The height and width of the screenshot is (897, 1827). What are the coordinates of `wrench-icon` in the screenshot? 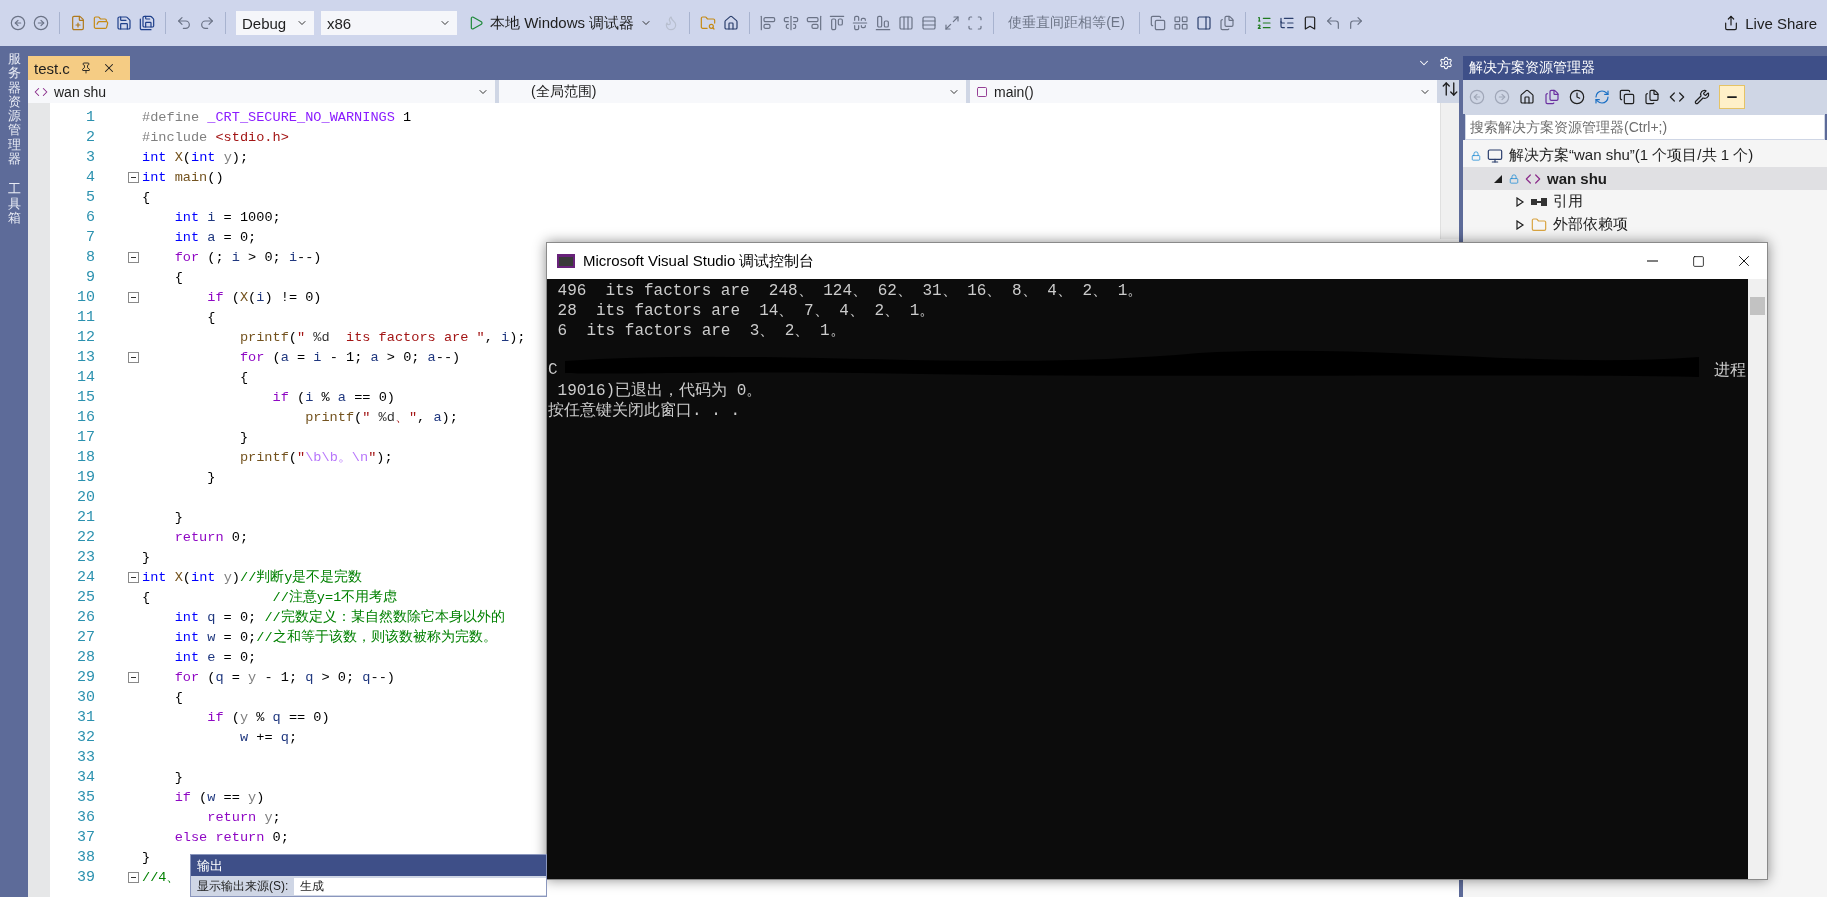 It's located at (1702, 97).